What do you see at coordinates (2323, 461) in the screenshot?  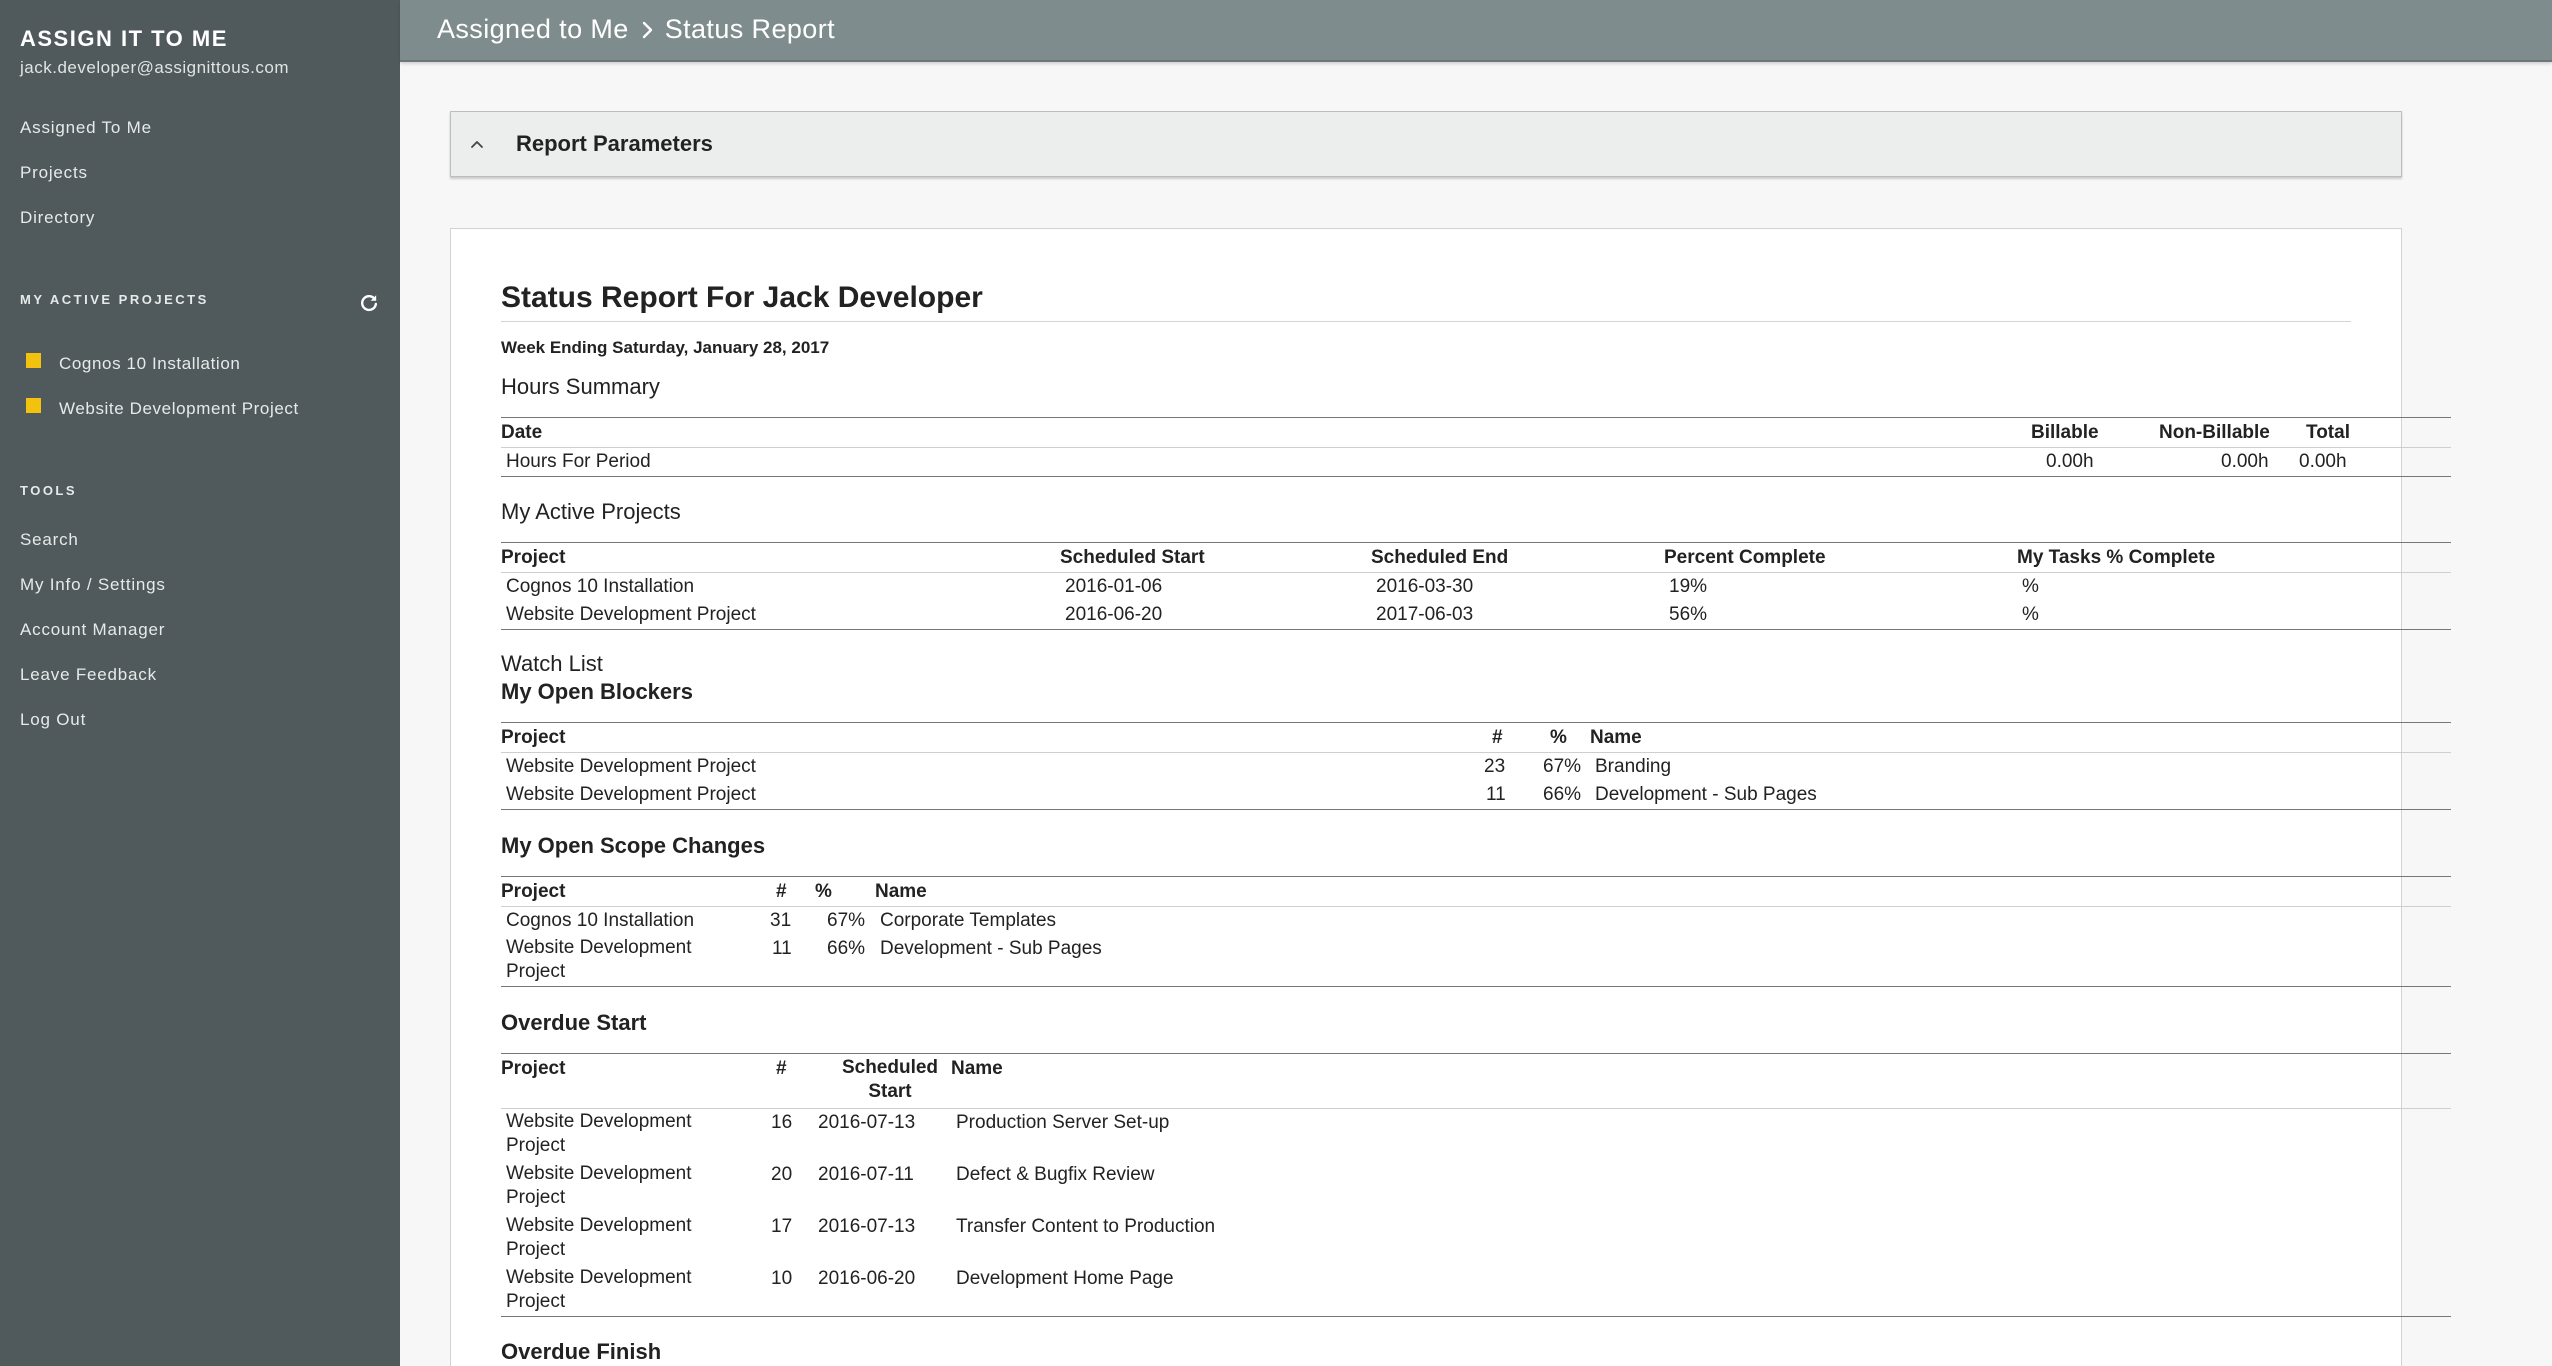 I see `hours-total: 0.00h` at bounding box center [2323, 461].